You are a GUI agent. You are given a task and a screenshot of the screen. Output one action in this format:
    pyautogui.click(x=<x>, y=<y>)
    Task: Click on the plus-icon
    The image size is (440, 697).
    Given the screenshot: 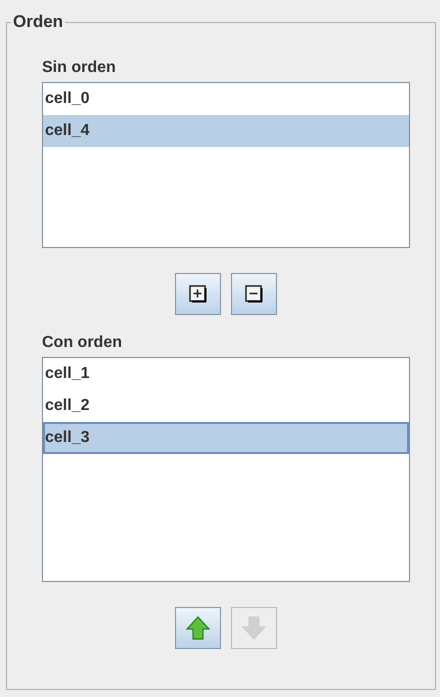 What is the action you would take?
    pyautogui.click(x=198, y=294)
    